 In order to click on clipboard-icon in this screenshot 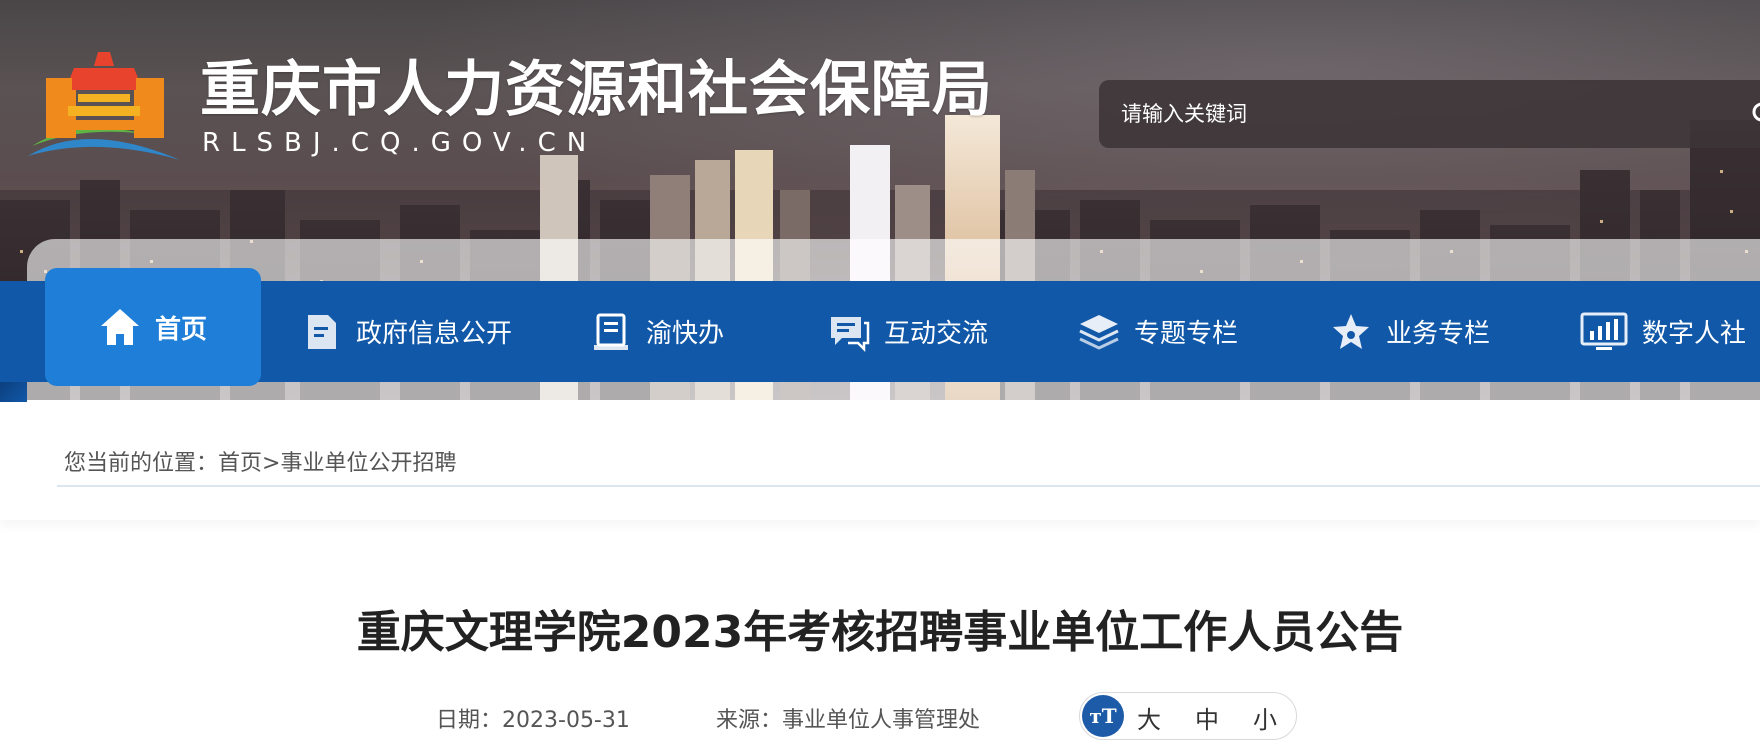, I will do `click(611, 331)`.